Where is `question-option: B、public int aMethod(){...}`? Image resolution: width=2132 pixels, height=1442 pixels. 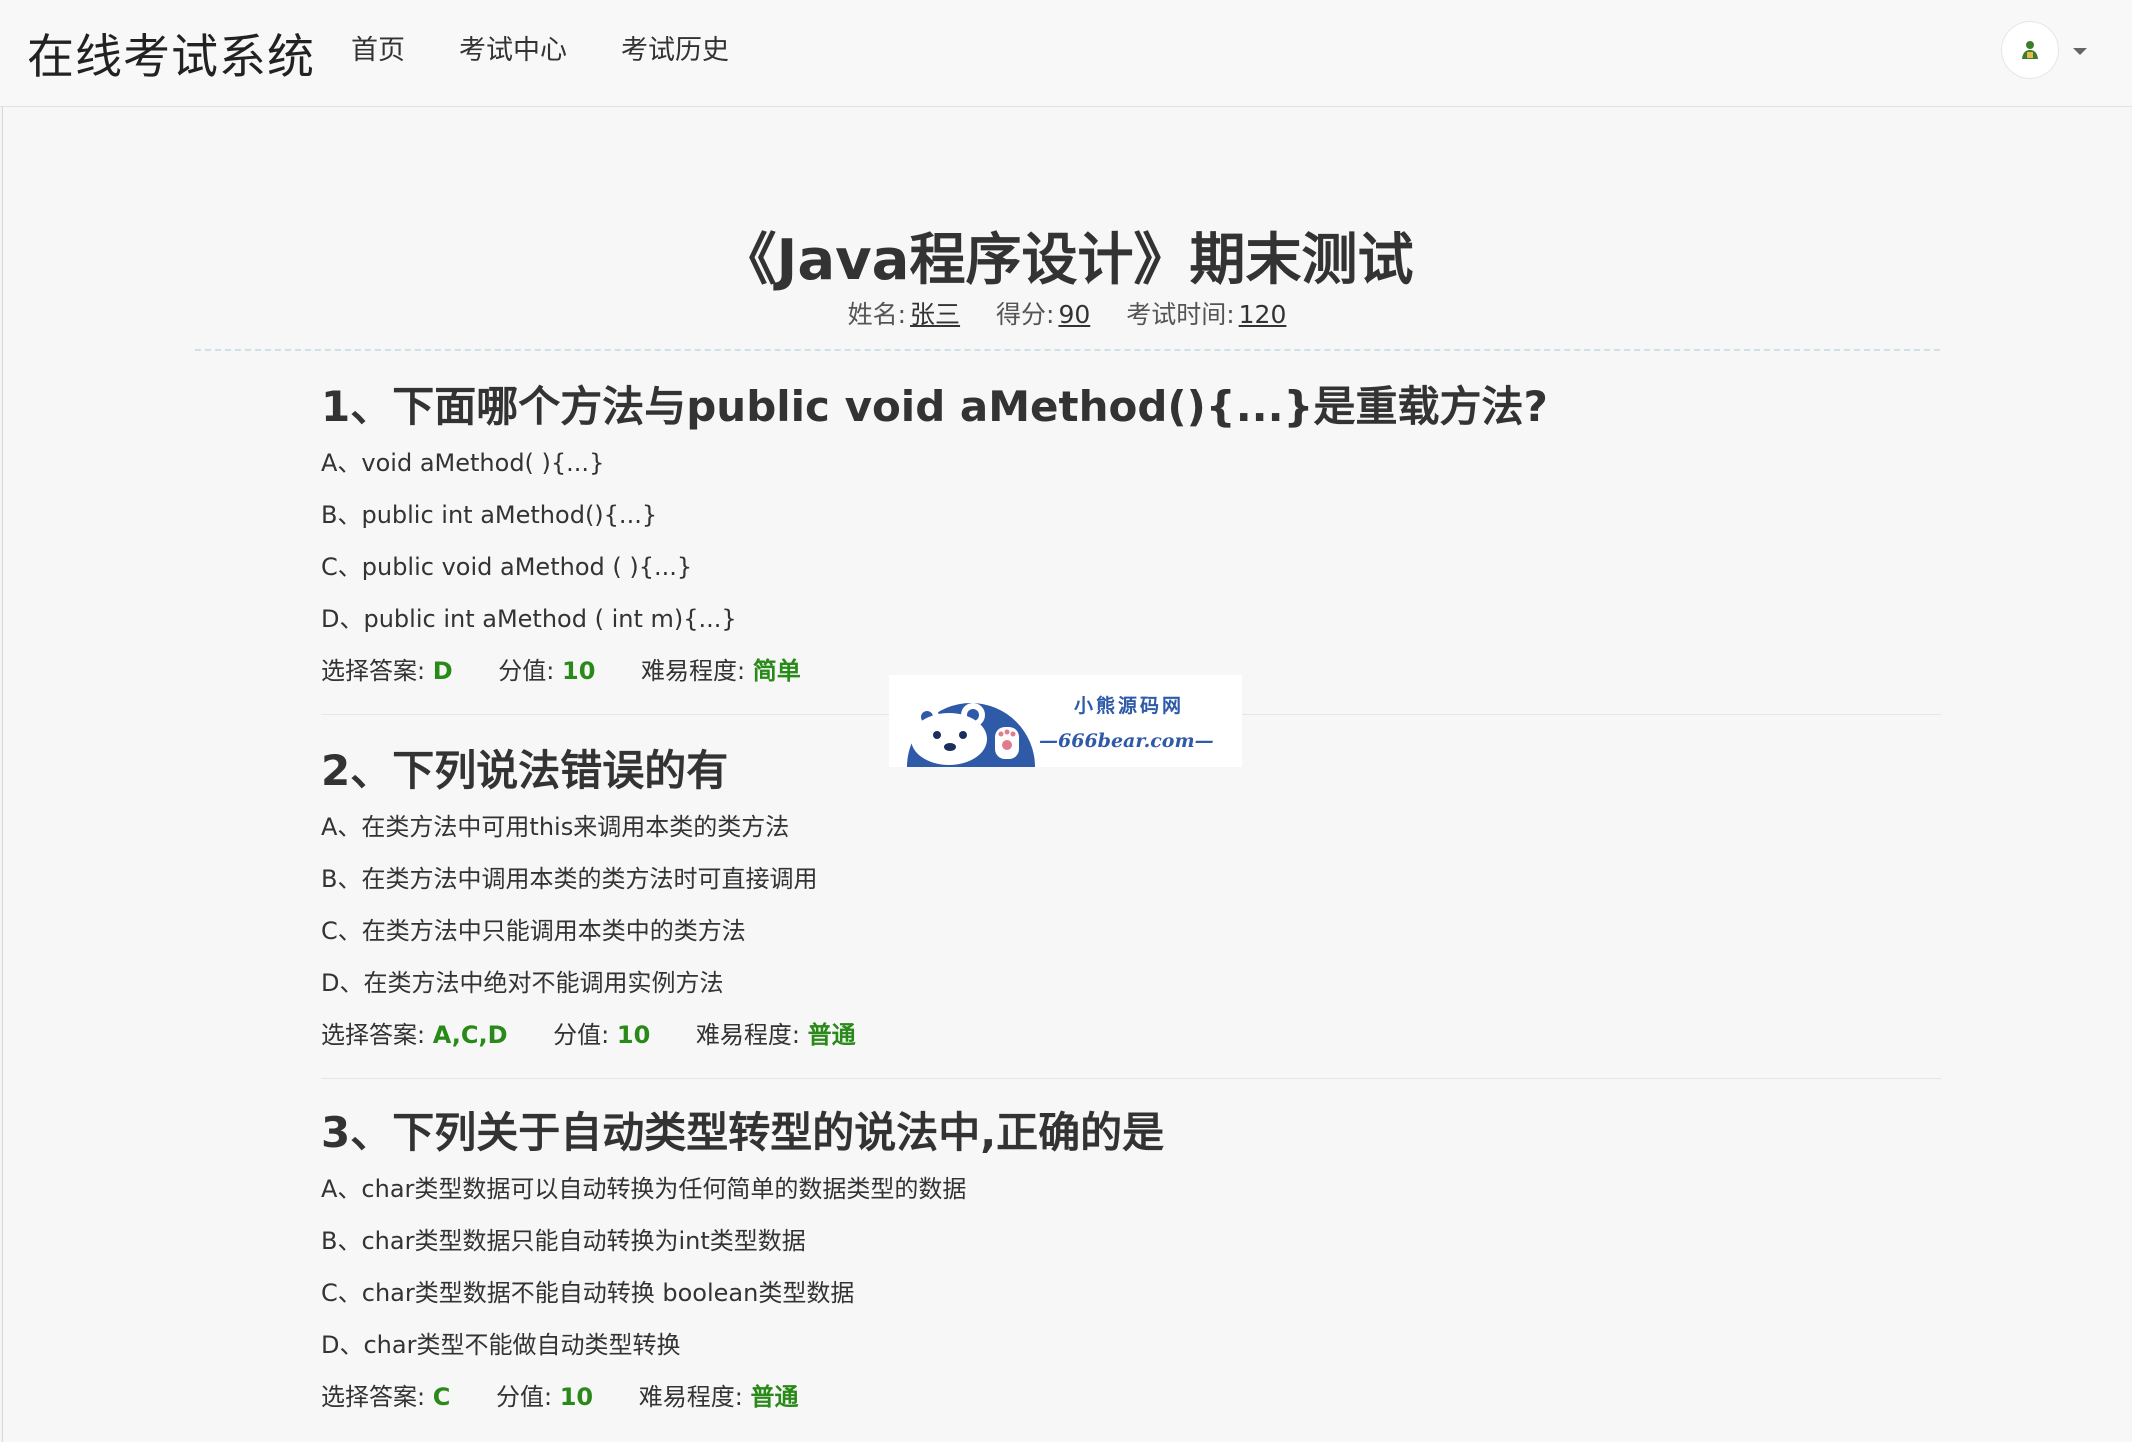
question-option: B、public int aMethod(){...} is located at coordinates (489, 515).